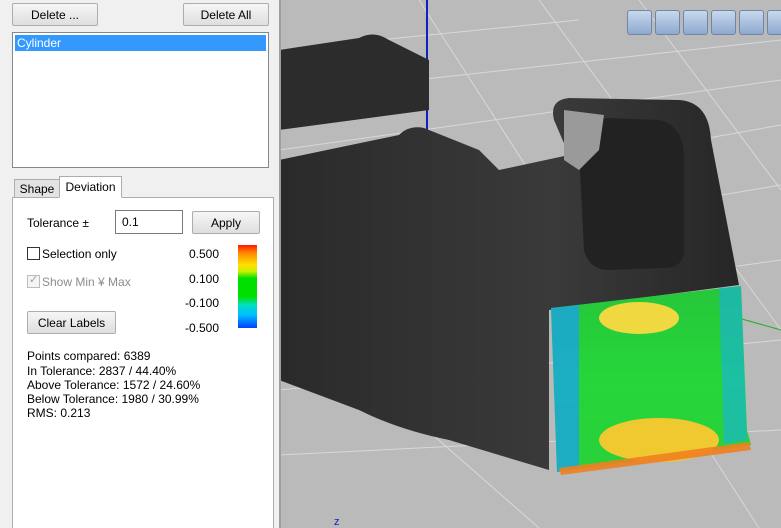 The height and width of the screenshot is (528, 781). What do you see at coordinates (113, 399) in the screenshot?
I see `below-tolerance-text: Below Tolerance: 1980 / 30.99%` at bounding box center [113, 399].